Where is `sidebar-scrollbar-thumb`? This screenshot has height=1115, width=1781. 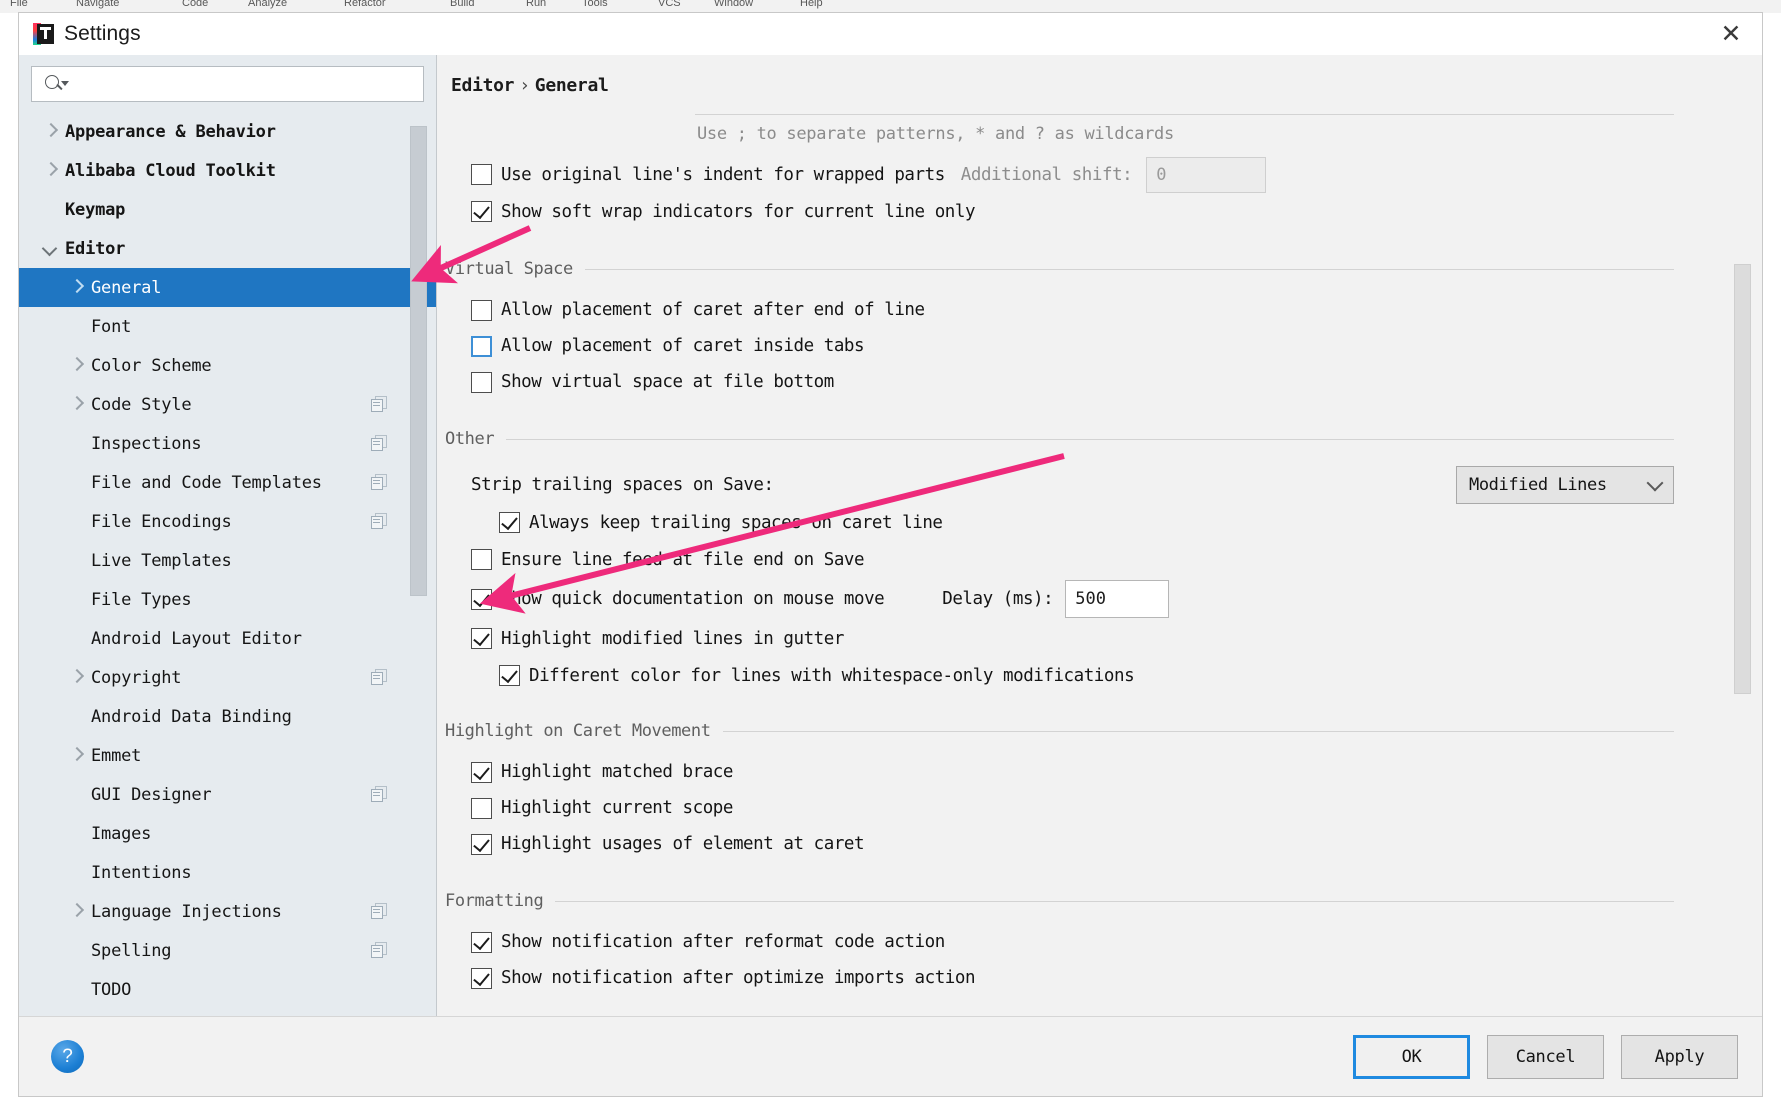
sidebar-scrollbar-thumb is located at coordinates (418, 361).